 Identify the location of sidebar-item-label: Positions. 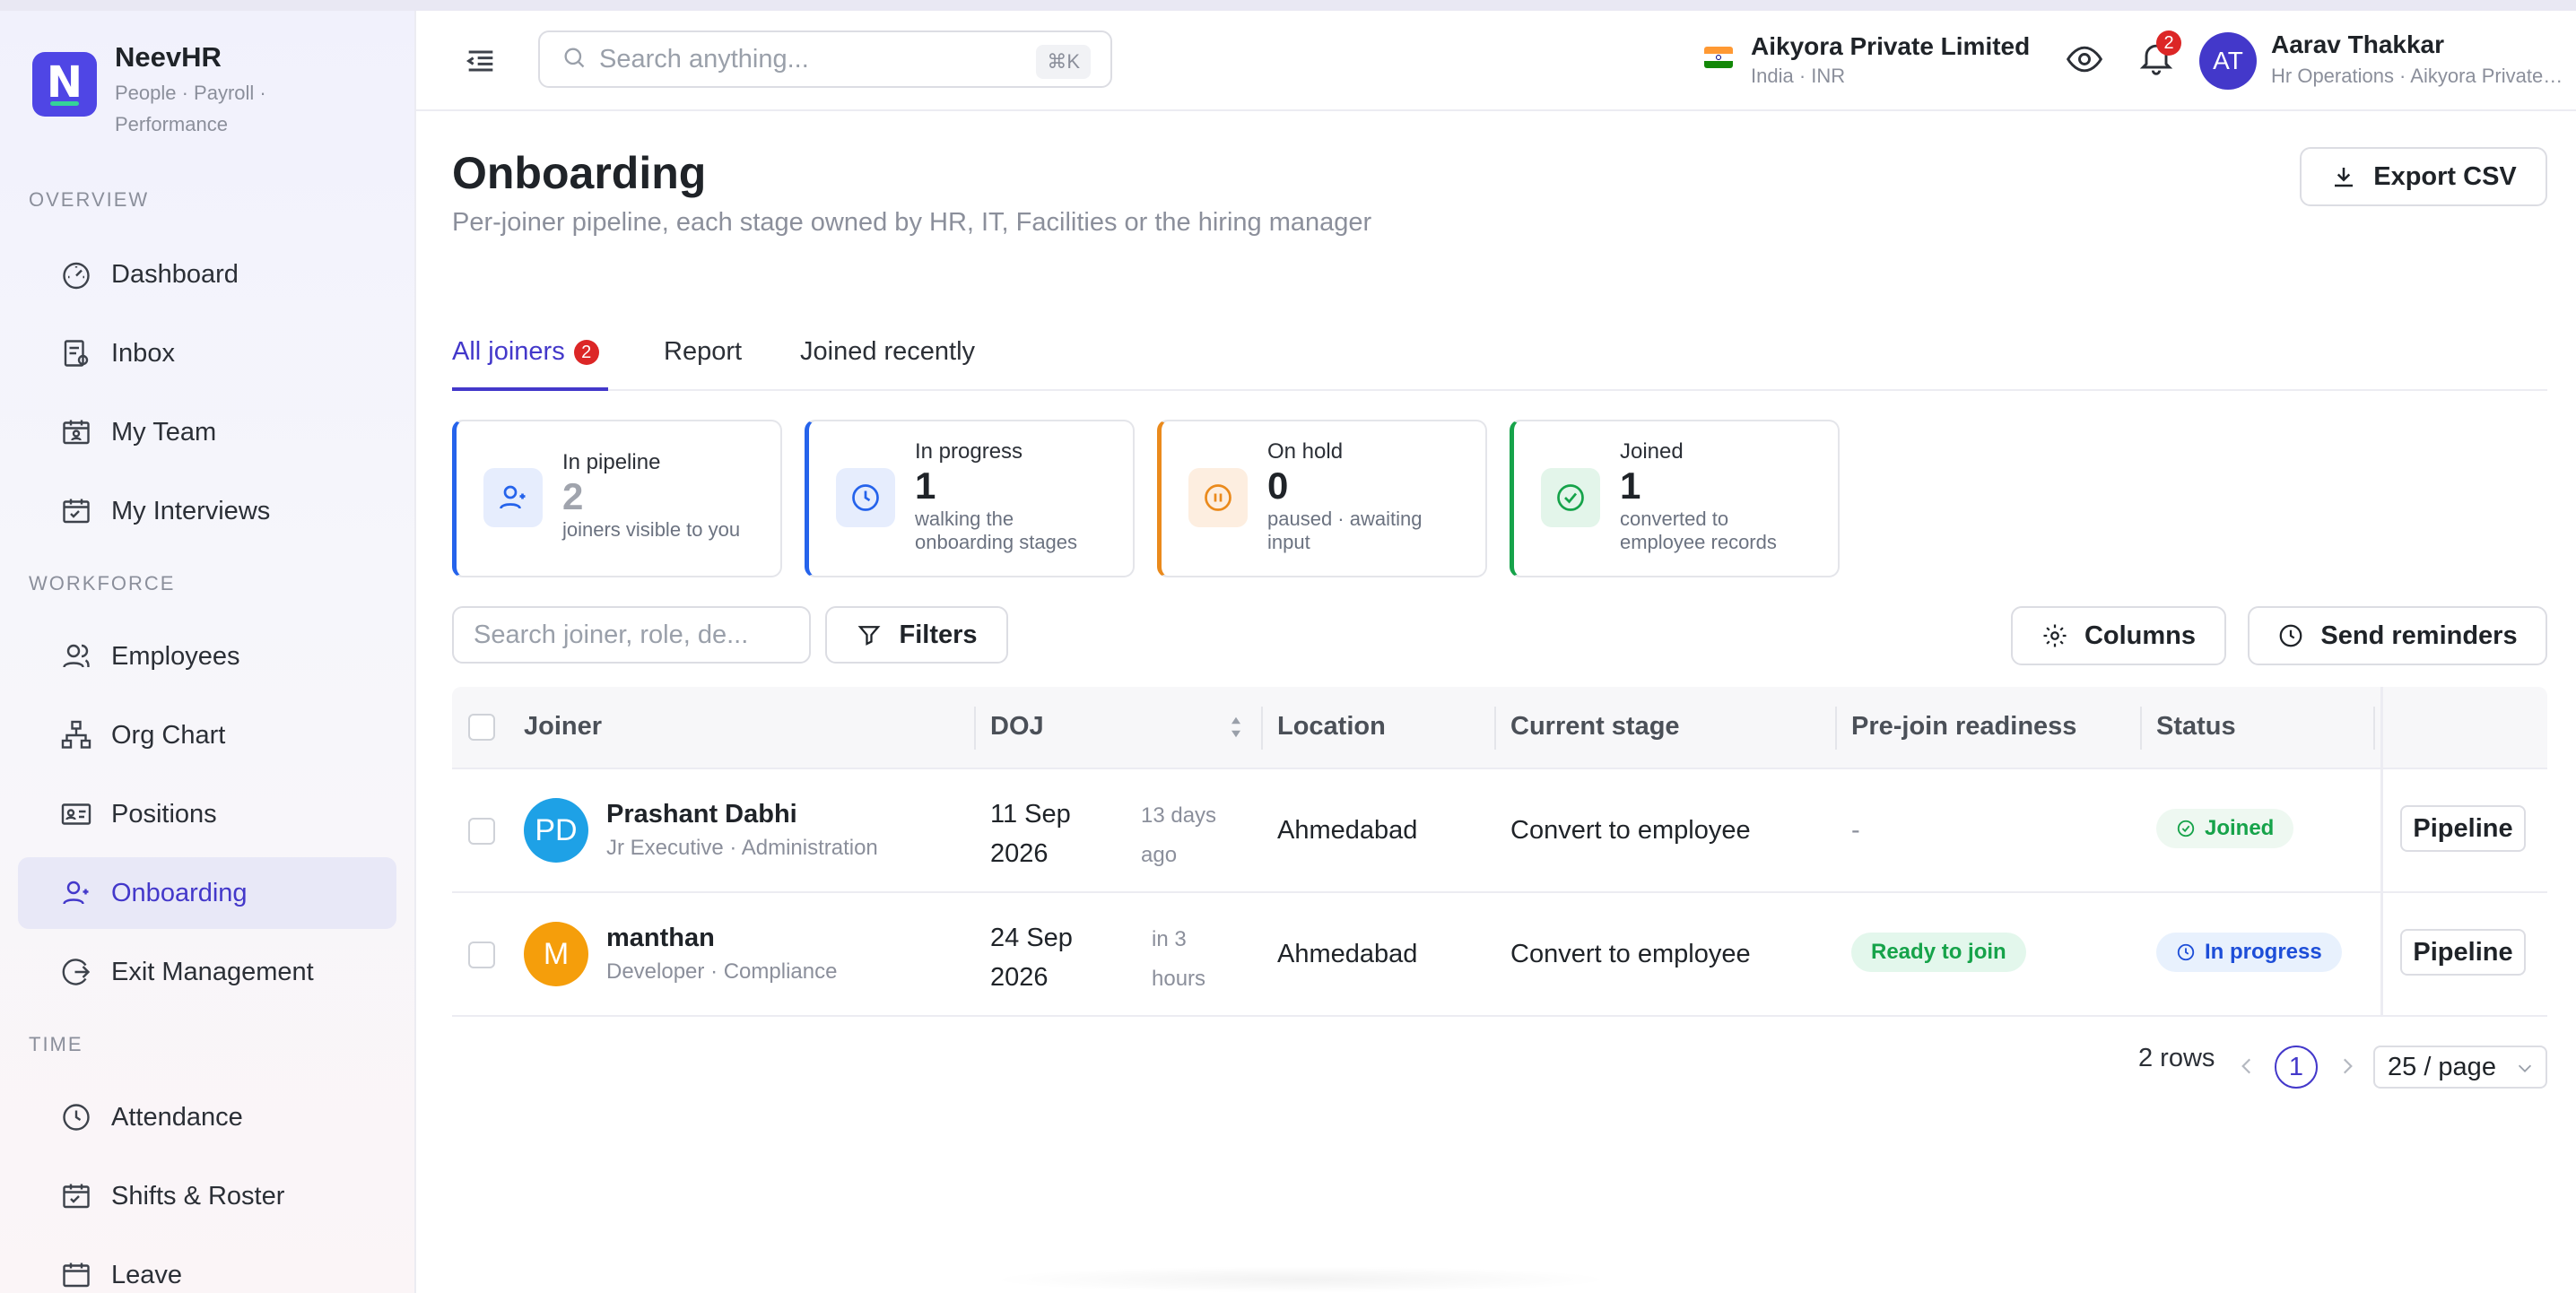
(164, 814).